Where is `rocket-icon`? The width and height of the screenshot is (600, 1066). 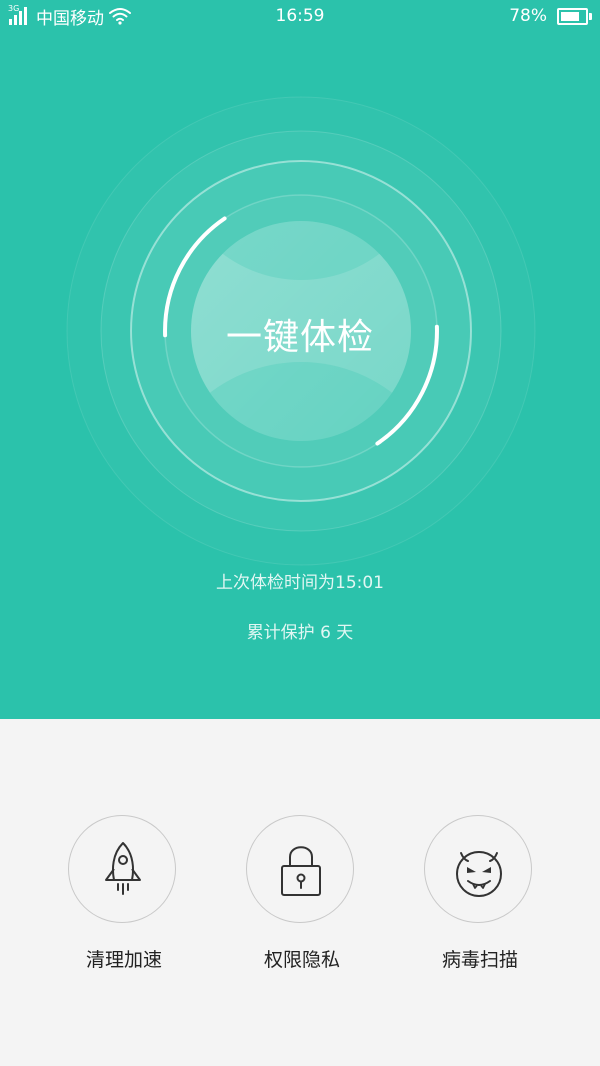 rocket-icon is located at coordinates (123, 868).